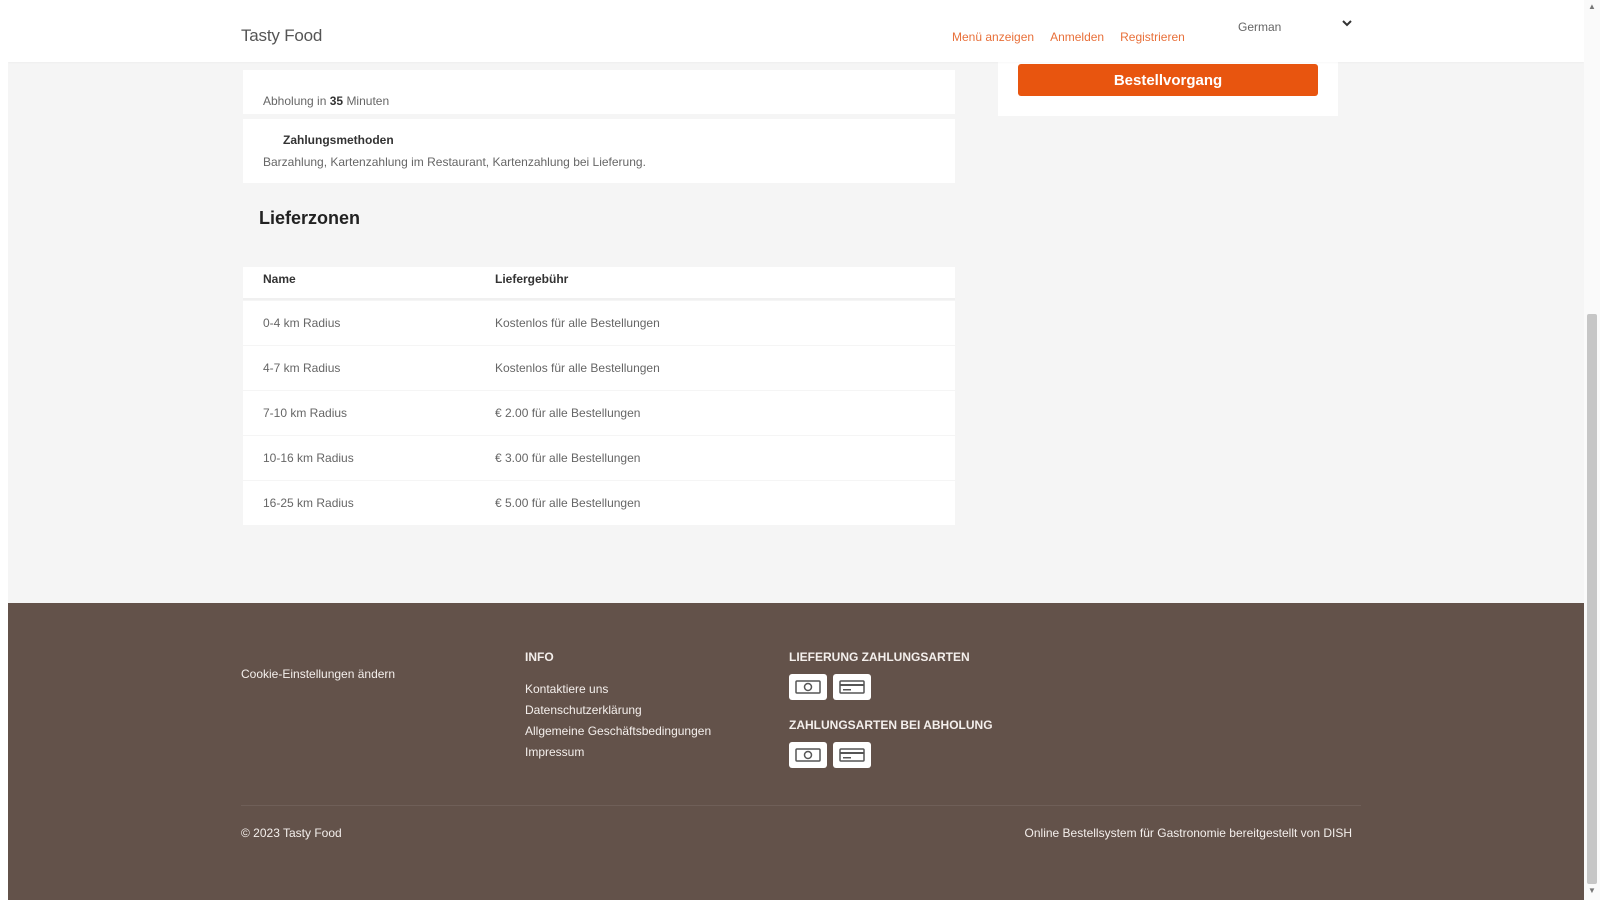  I want to click on footer-terms-link: Allgemeine Geschäftsbedingungen, so click(618, 731).